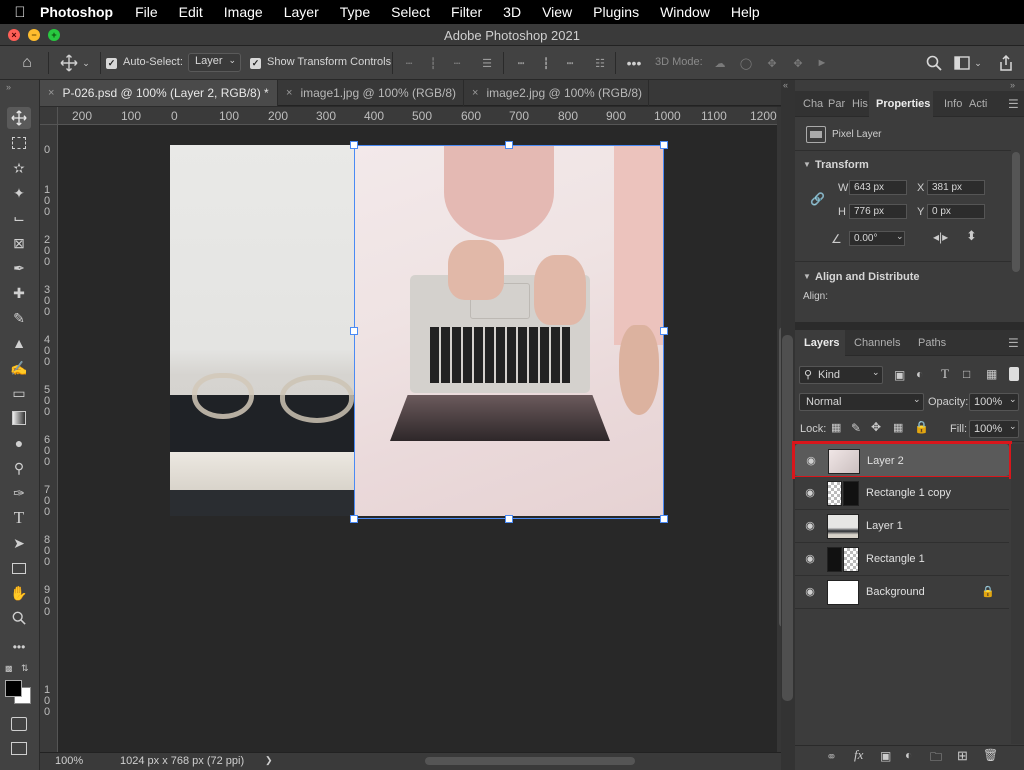  What do you see at coordinates (487, 63) in the screenshot?
I see `distribute-icon: ☰` at bounding box center [487, 63].